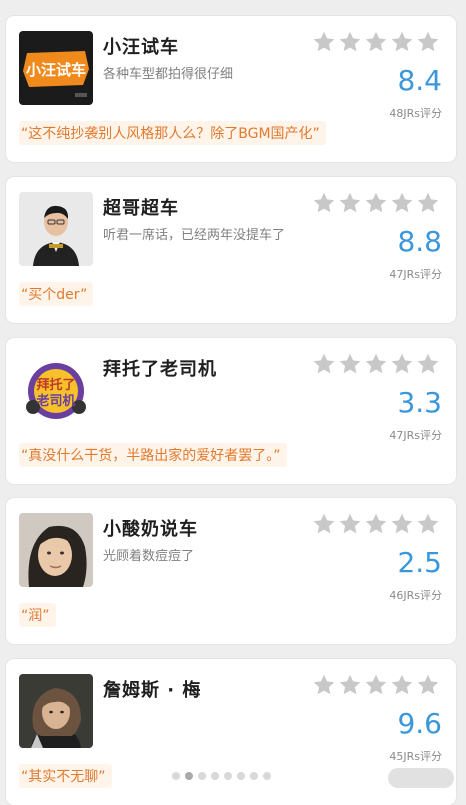  What do you see at coordinates (421, 778) in the screenshot?
I see `watermark-overlay` at bounding box center [421, 778].